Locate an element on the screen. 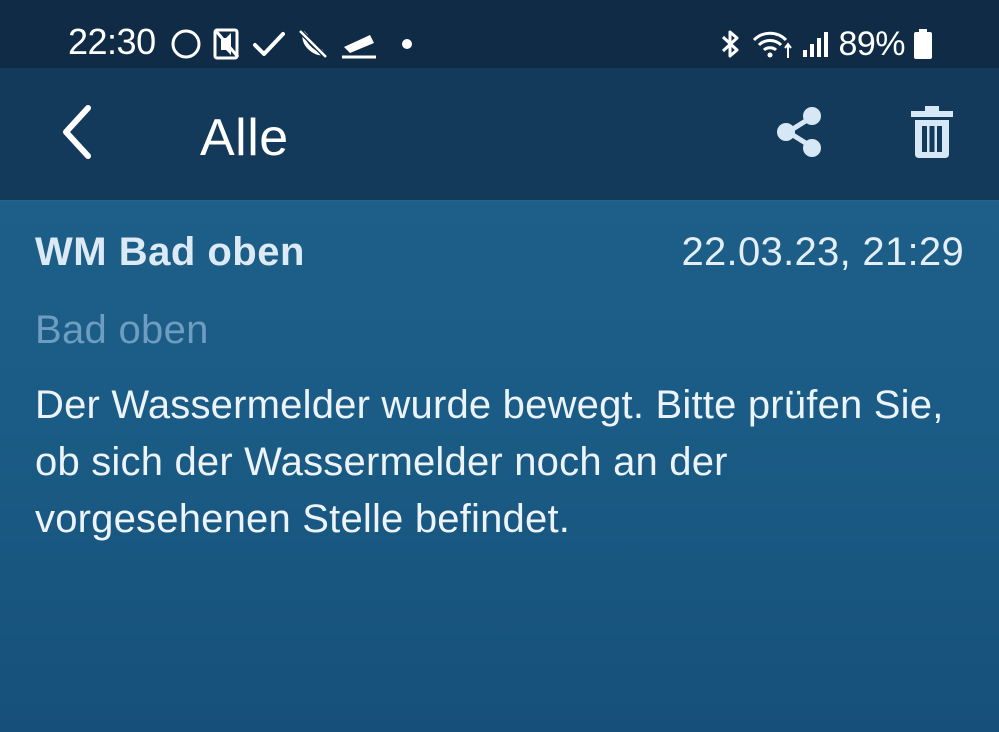 The width and height of the screenshot is (999, 732). share-icon is located at coordinates (800, 134).